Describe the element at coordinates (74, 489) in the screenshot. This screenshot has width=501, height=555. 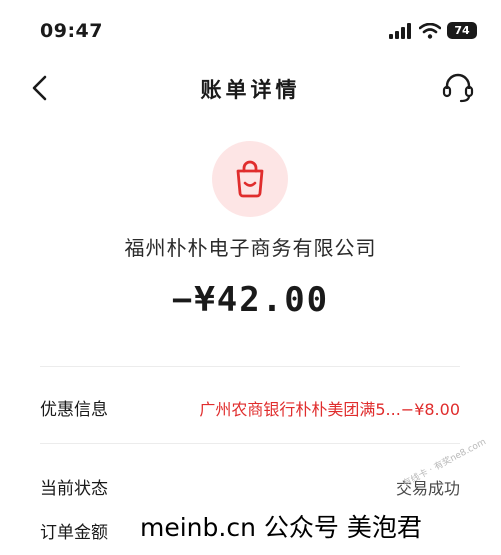
I see `status-label: 当前状态` at that location.